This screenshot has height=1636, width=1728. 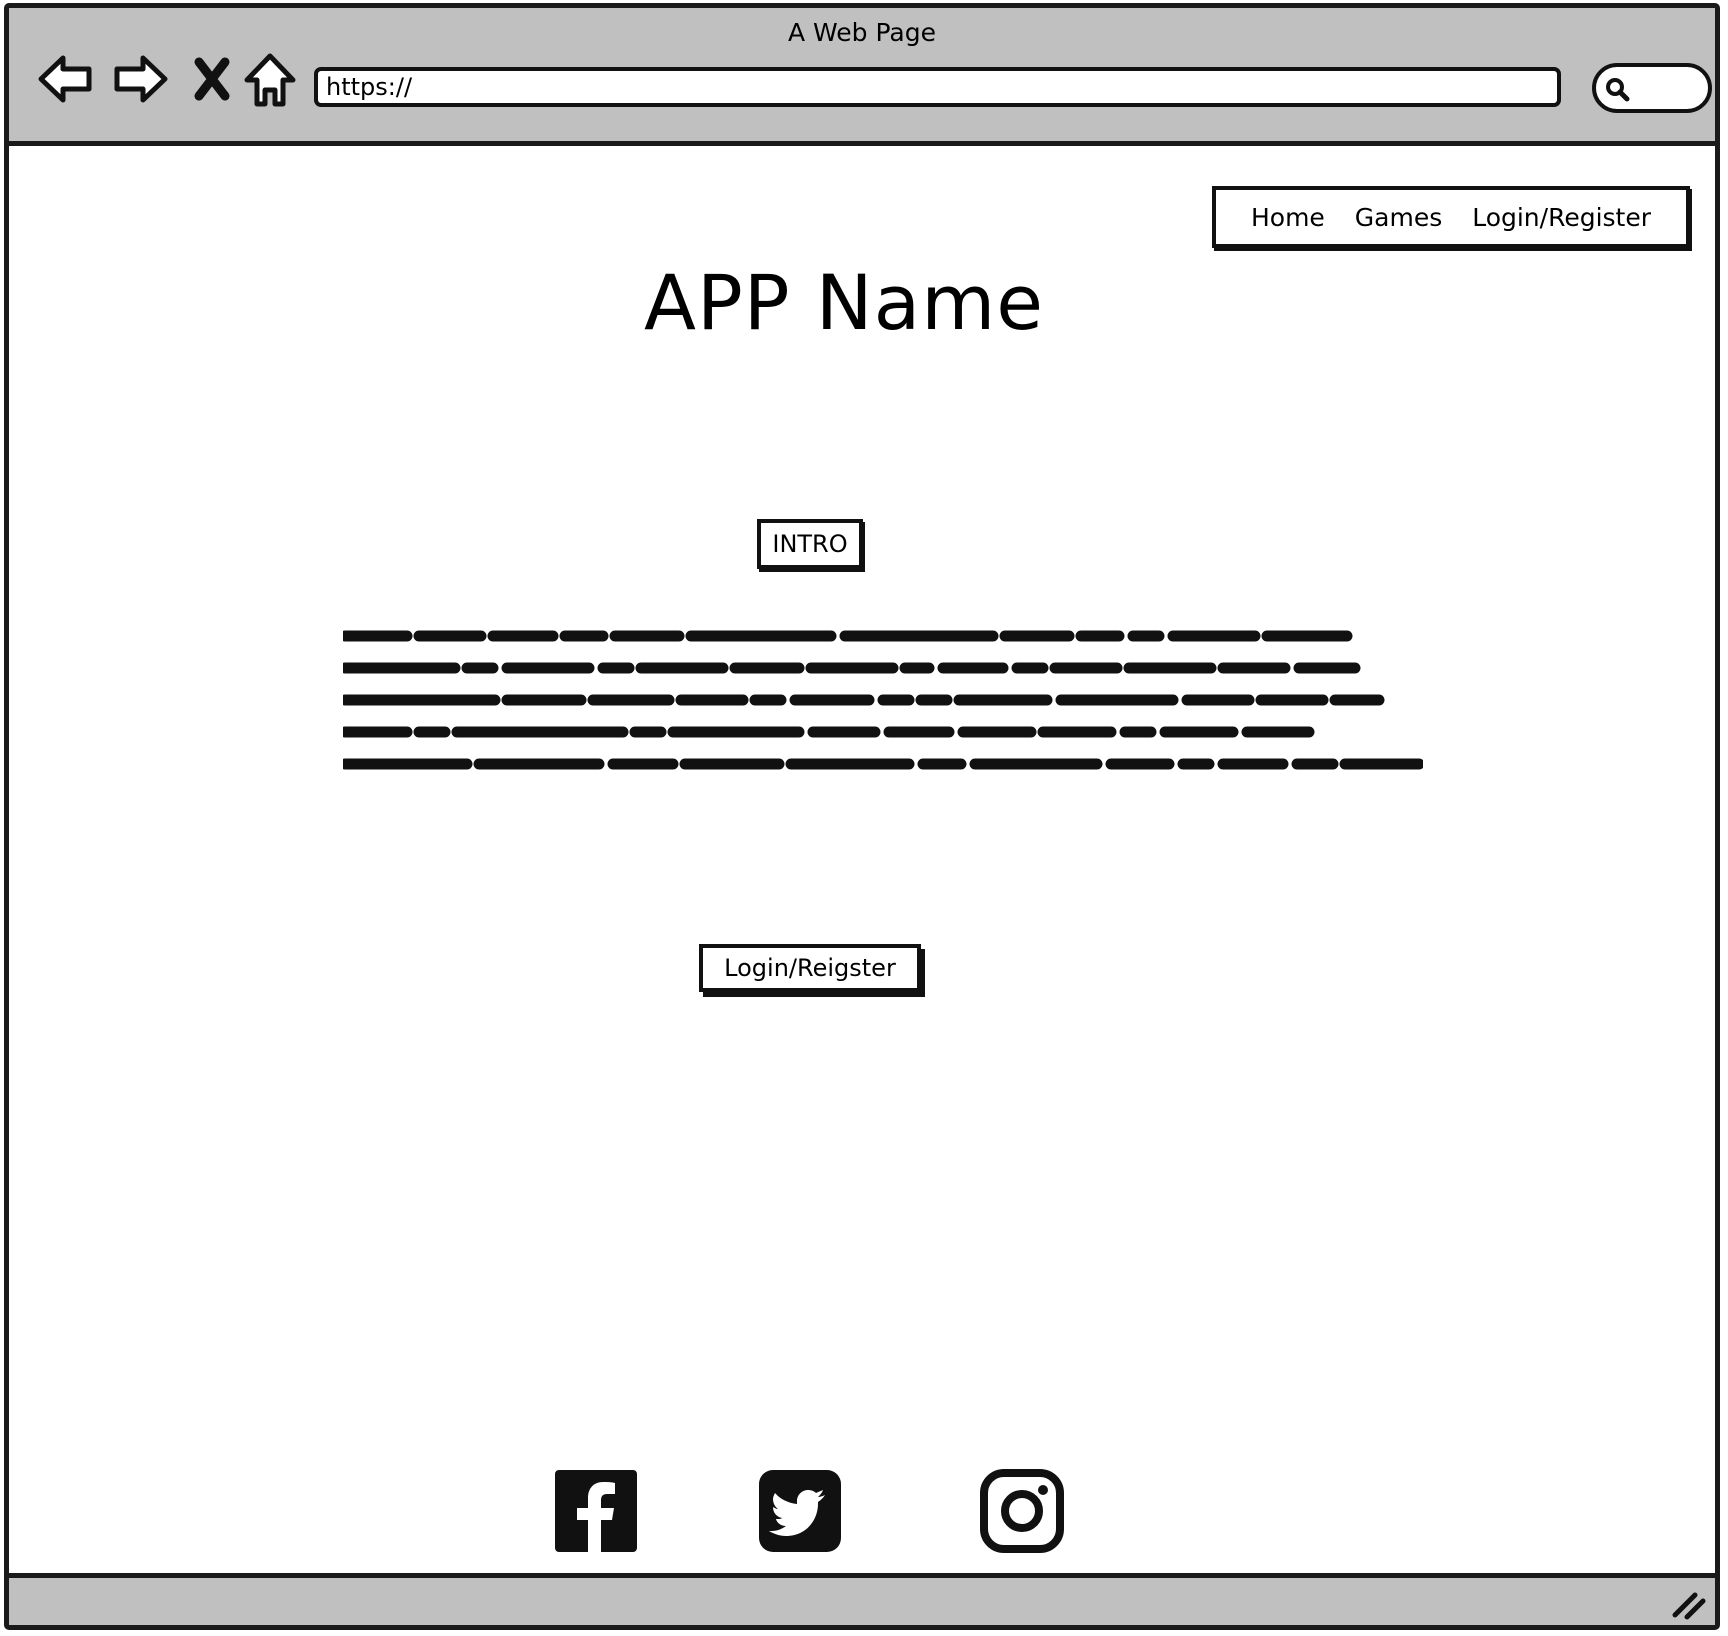 What do you see at coordinates (810, 544) in the screenshot?
I see `intro-label: INTRO` at bounding box center [810, 544].